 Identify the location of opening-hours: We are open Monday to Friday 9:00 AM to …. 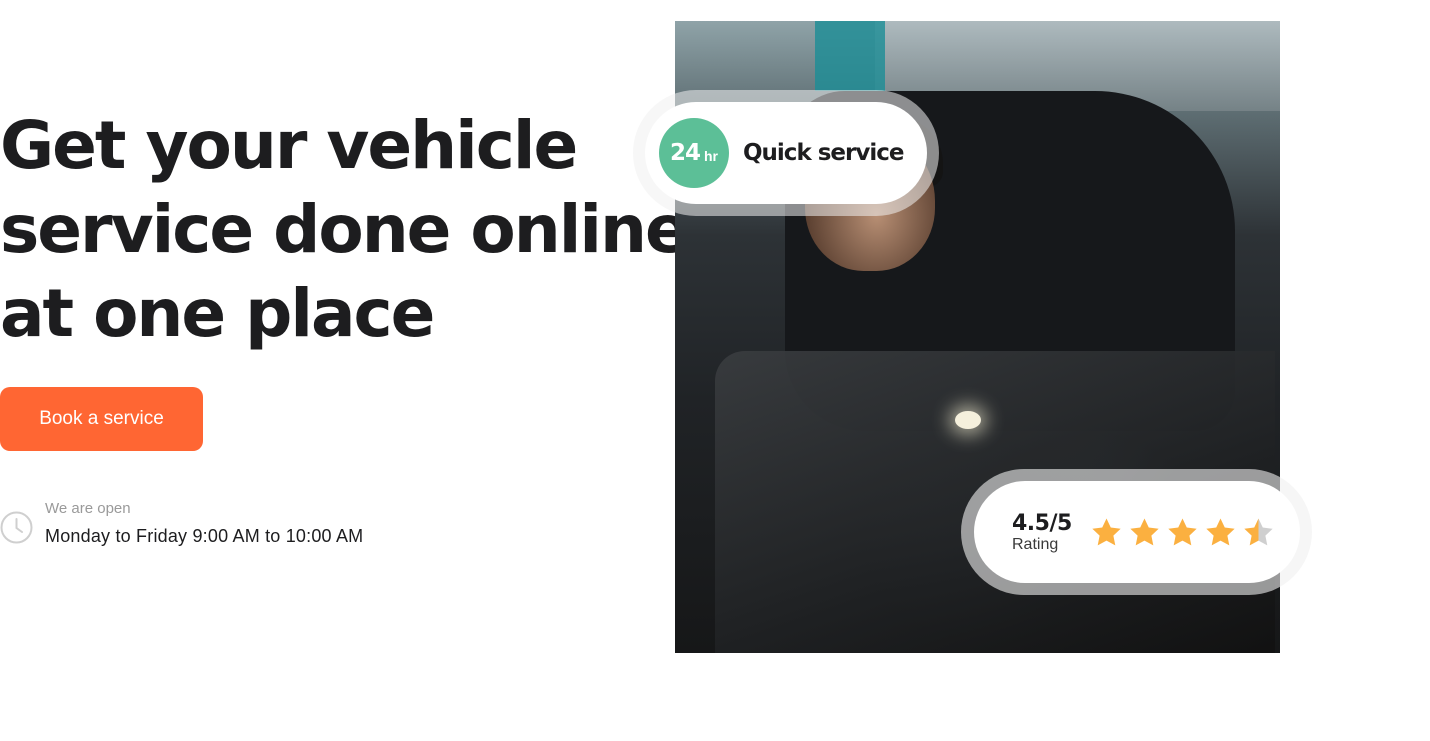
(181, 522).